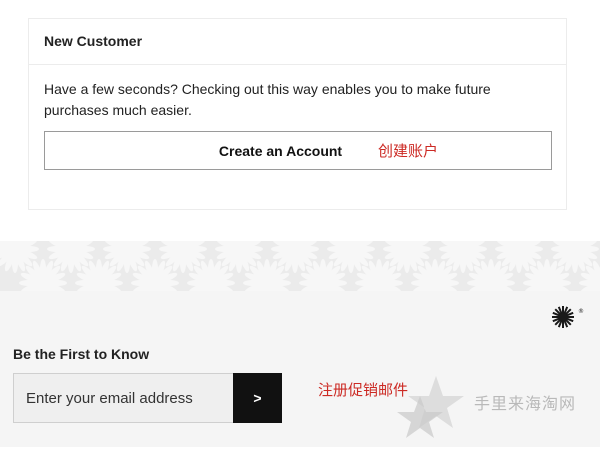  I want to click on create-account-label: Create an Account, so click(280, 151).